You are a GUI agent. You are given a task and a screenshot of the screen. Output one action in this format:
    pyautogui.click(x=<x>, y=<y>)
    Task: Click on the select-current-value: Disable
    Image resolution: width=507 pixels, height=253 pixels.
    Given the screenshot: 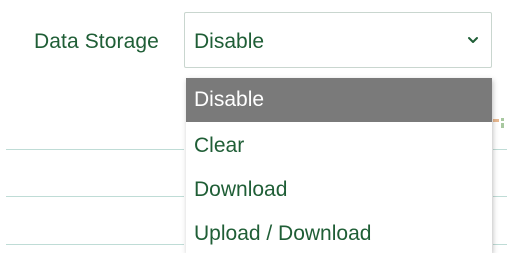 What is the action you would take?
    pyautogui.click(x=229, y=41)
    